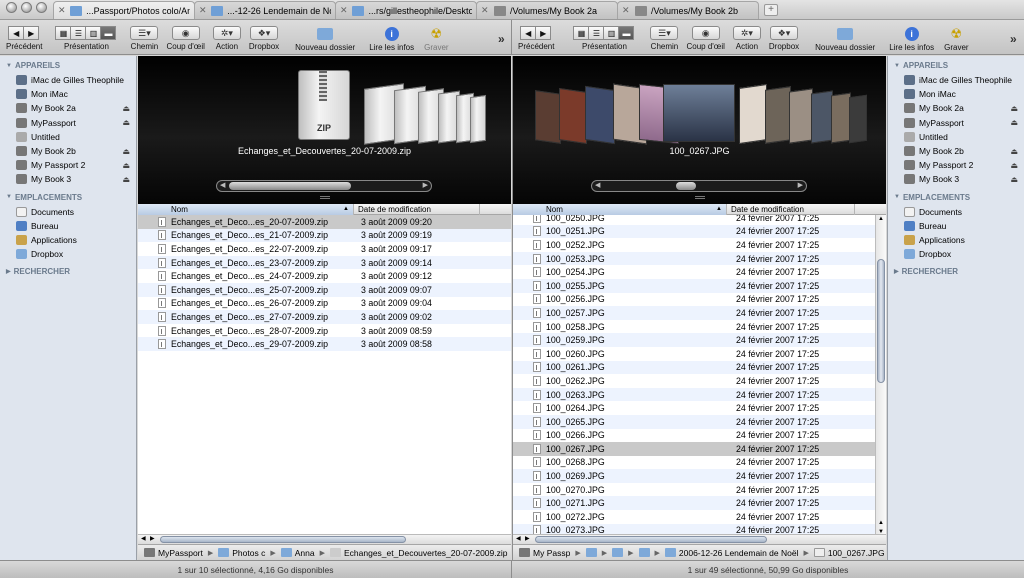 The height and width of the screenshot is (578, 1024). I want to click on resize-handle-icon, so click(699, 197).